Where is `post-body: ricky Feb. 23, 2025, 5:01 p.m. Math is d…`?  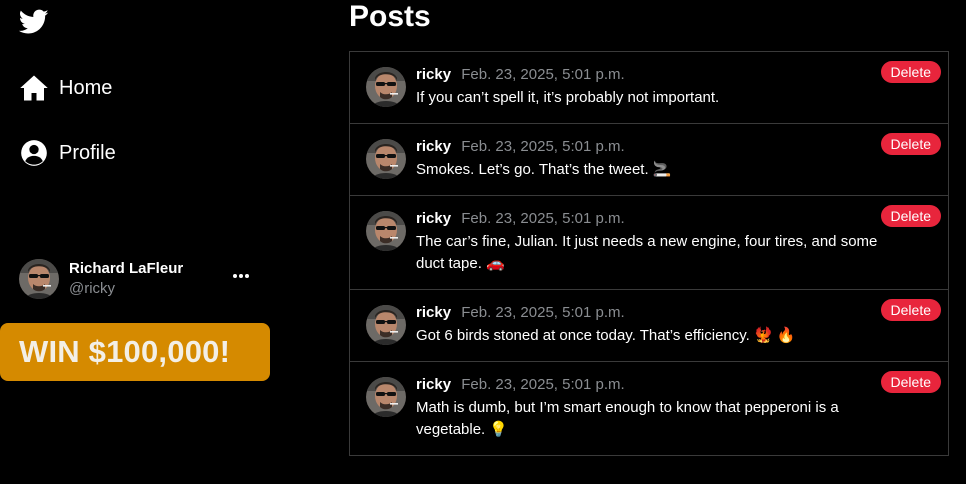 post-body: ricky Feb. 23, 2025, 5:01 p.m. Math is d… is located at coordinates (674, 409).